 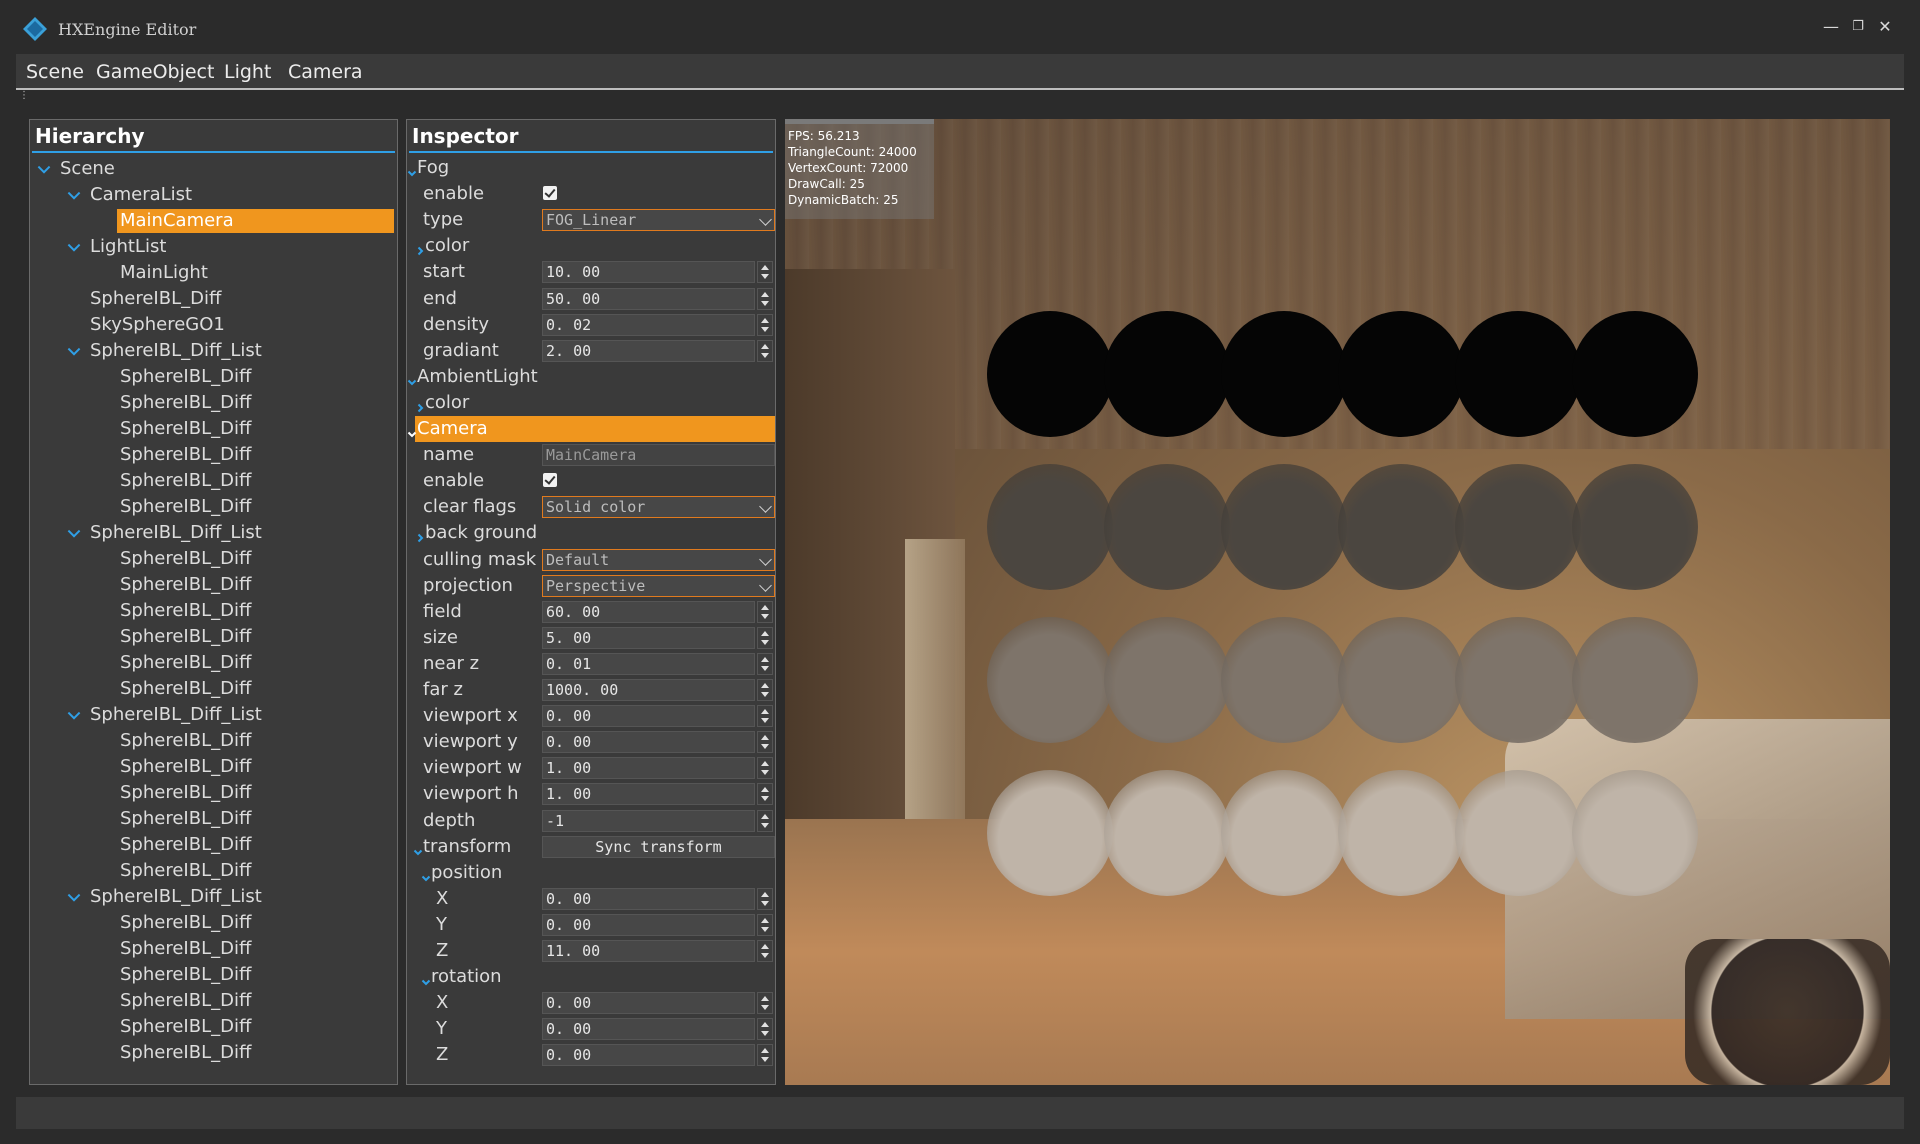 I want to click on number-field-viewport-h: 1. 00, so click(x=648, y=794).